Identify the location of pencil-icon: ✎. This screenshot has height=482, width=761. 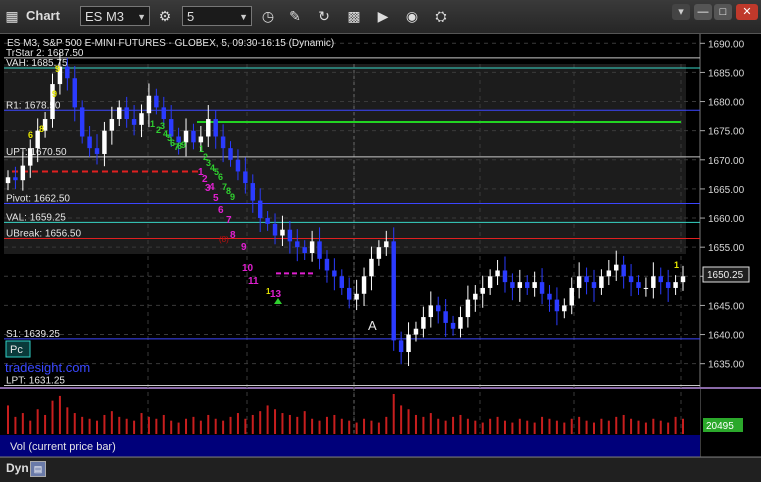
(295, 16).